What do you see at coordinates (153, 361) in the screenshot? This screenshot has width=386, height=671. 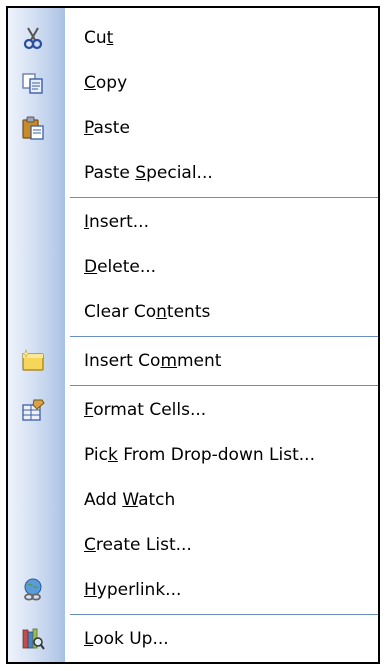 I see `menu-item-label: Insert Comment` at bounding box center [153, 361].